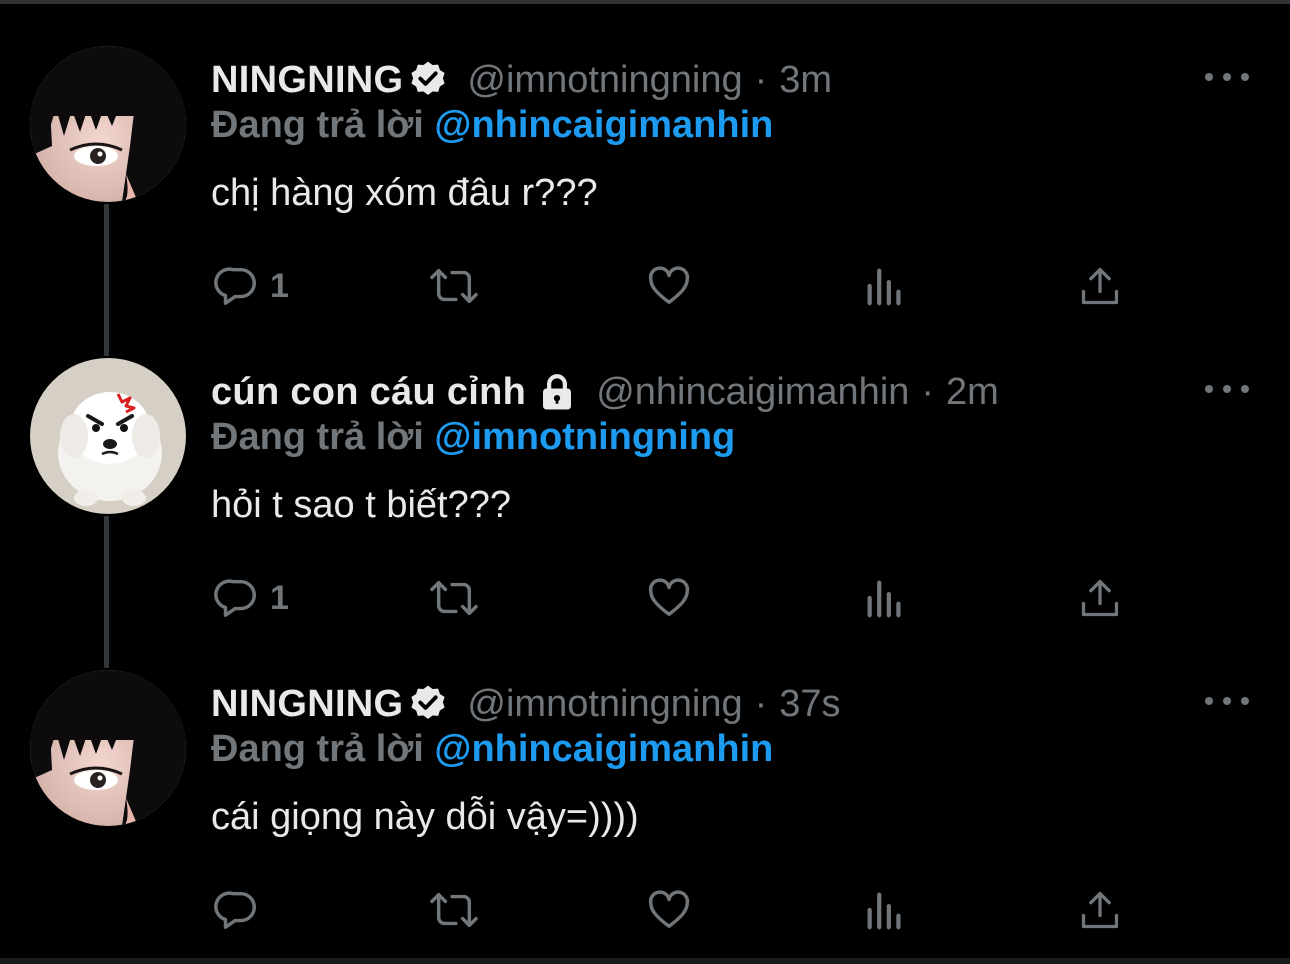 This screenshot has height=964, width=1290. I want to click on replying-to-handle: @imnotningning, so click(584, 437).